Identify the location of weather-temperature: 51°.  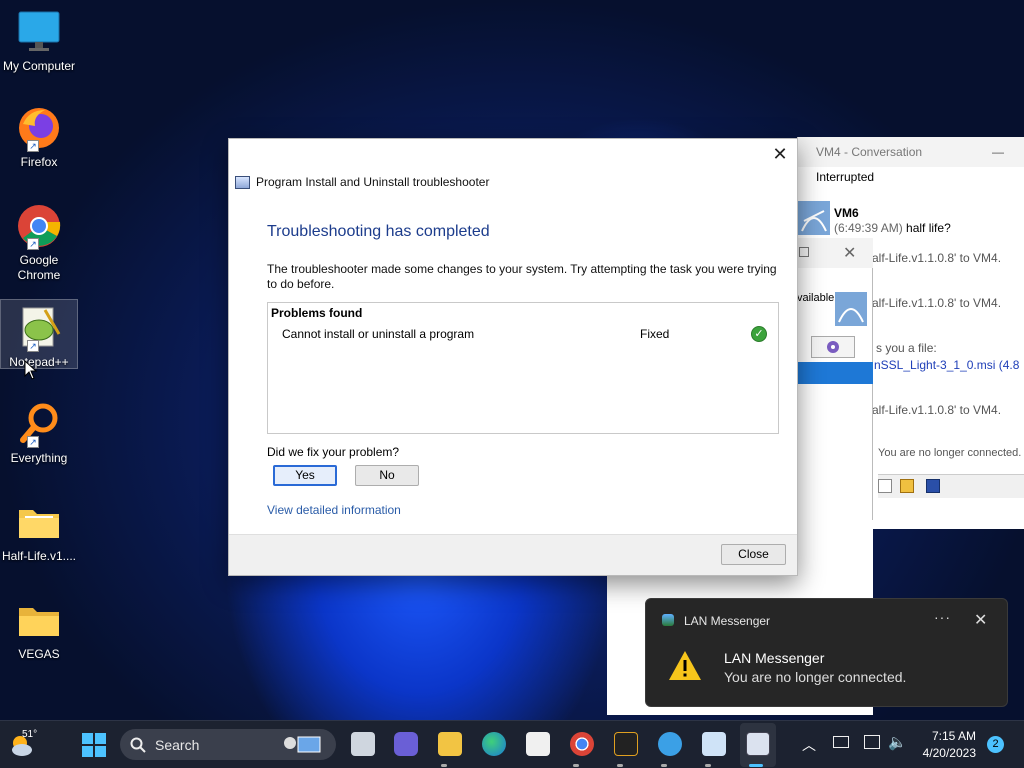
(30, 734).